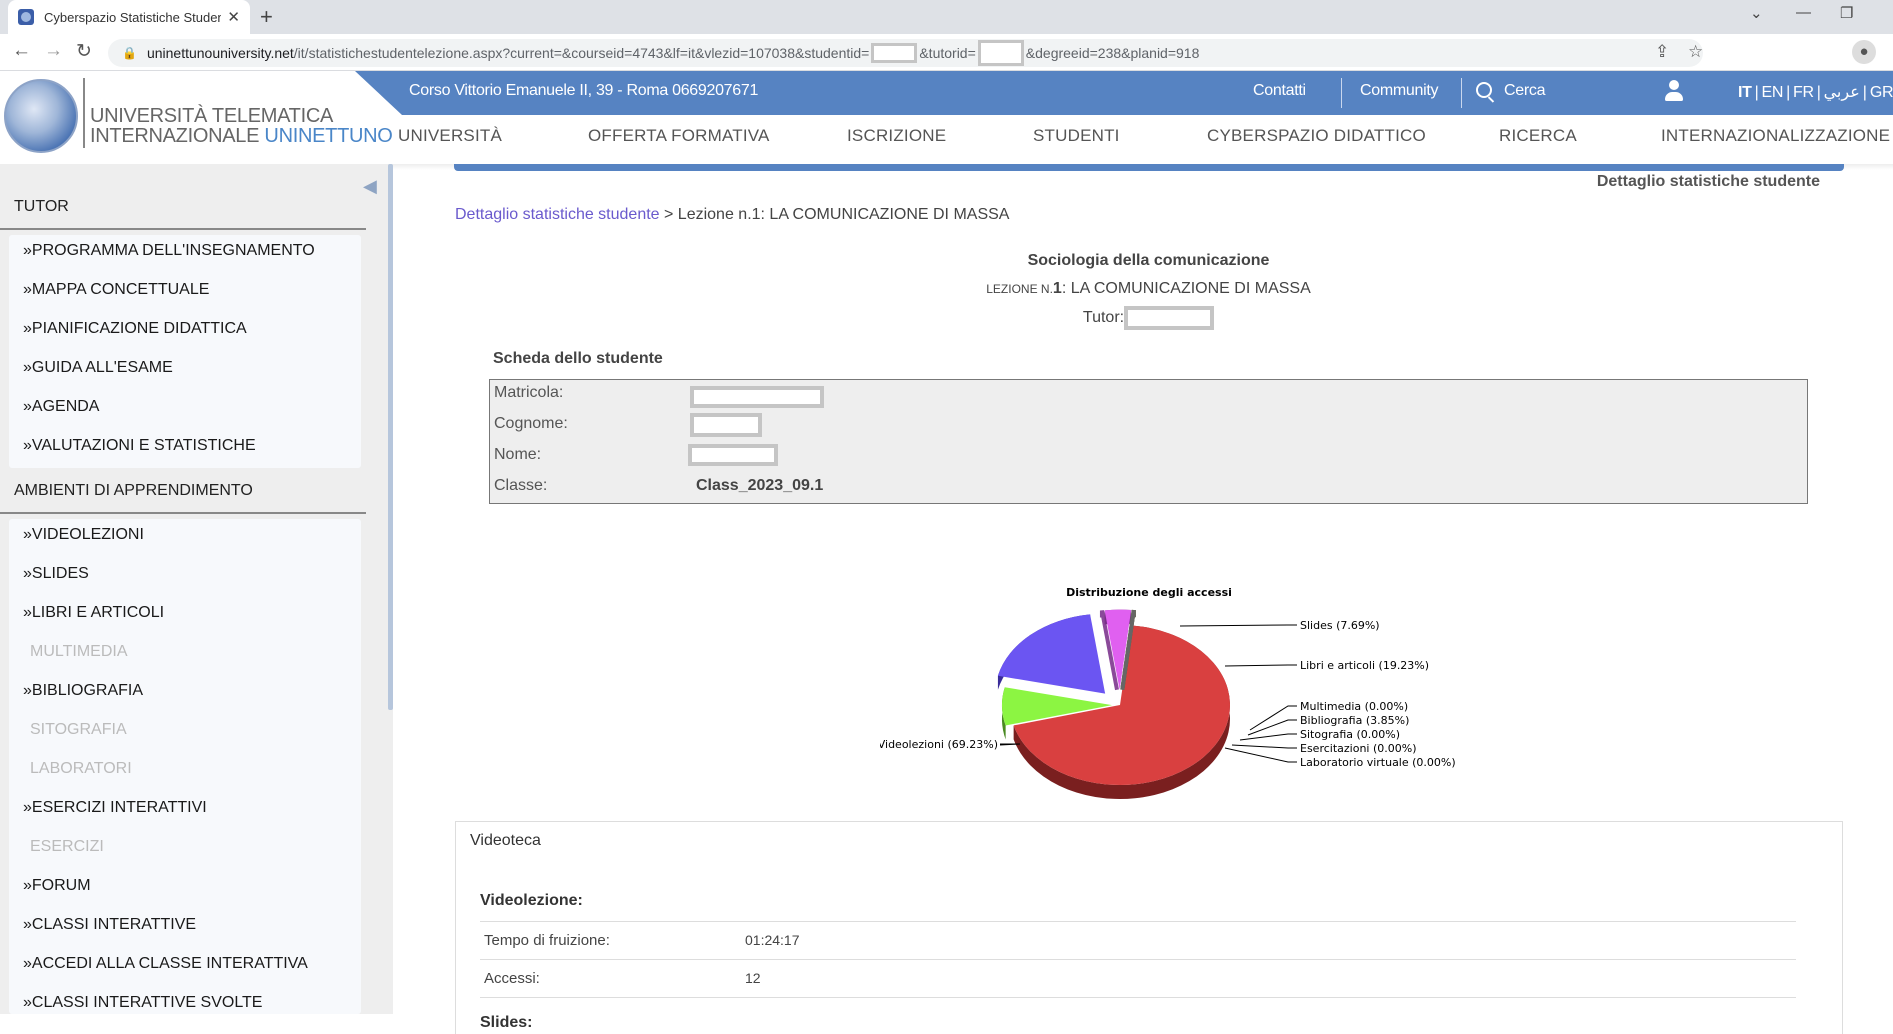 The image size is (1893, 1034). I want to click on lock-icon: 🔒, so click(129, 53).